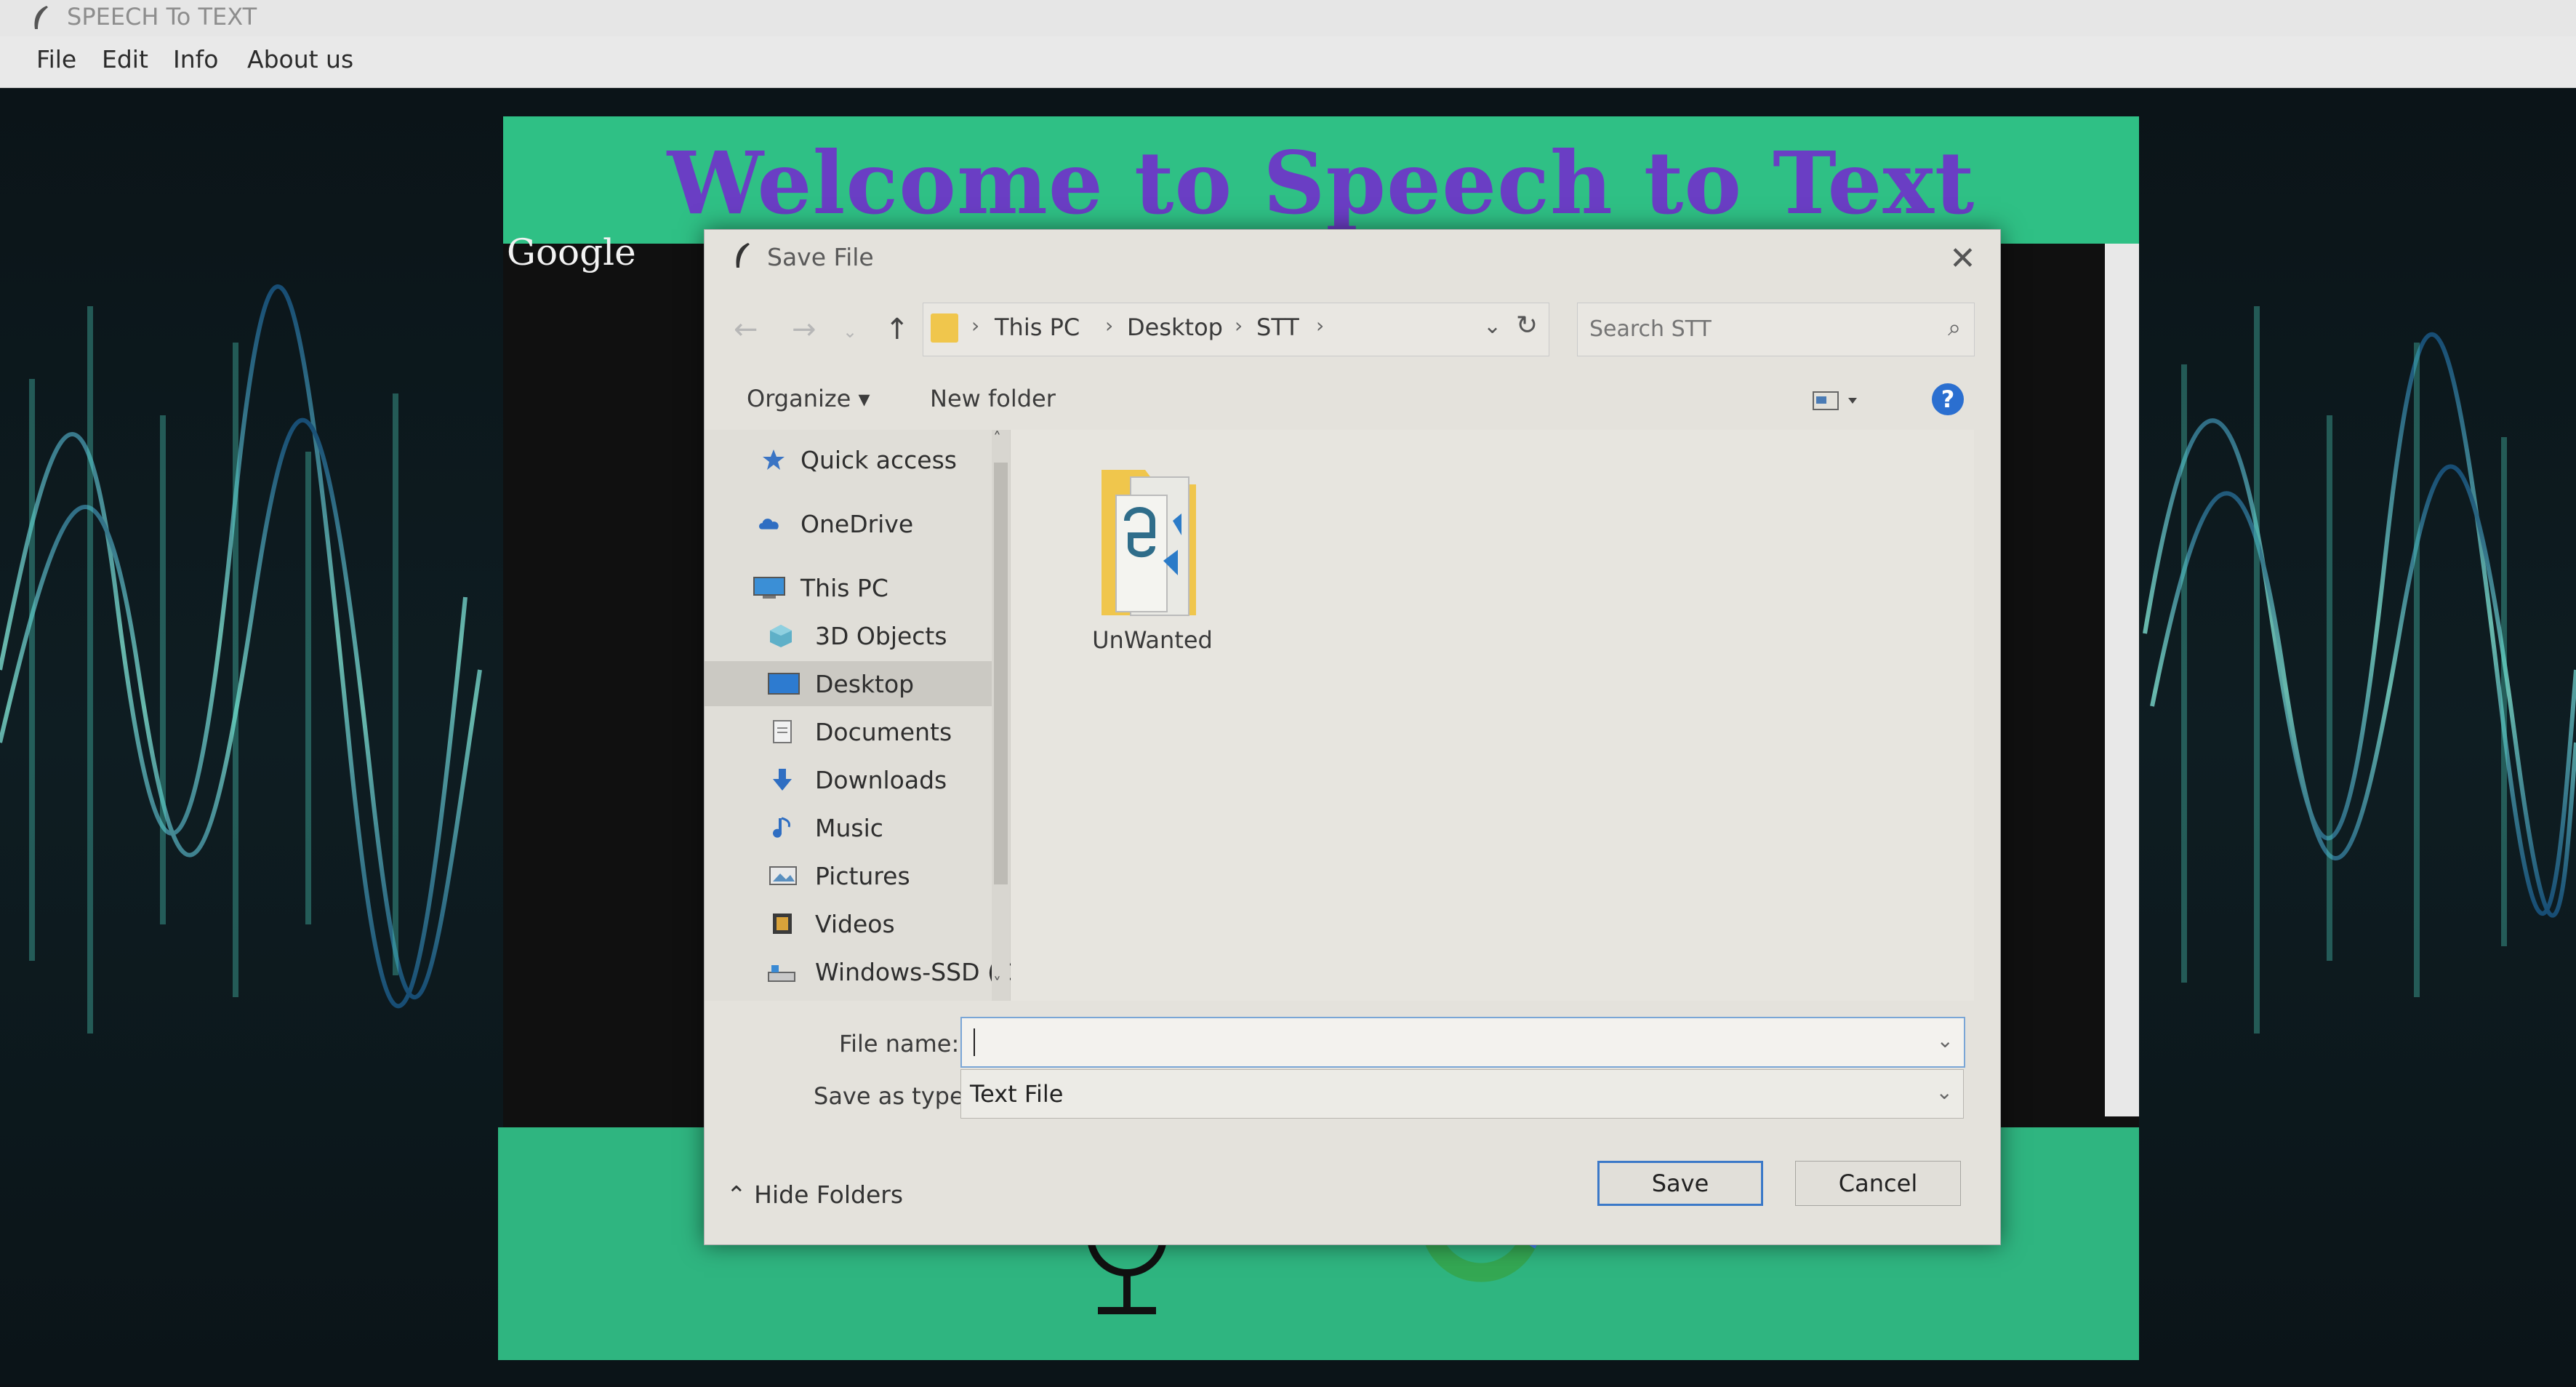  What do you see at coordinates (782, 973) in the screenshot?
I see `drive-icon` at bounding box center [782, 973].